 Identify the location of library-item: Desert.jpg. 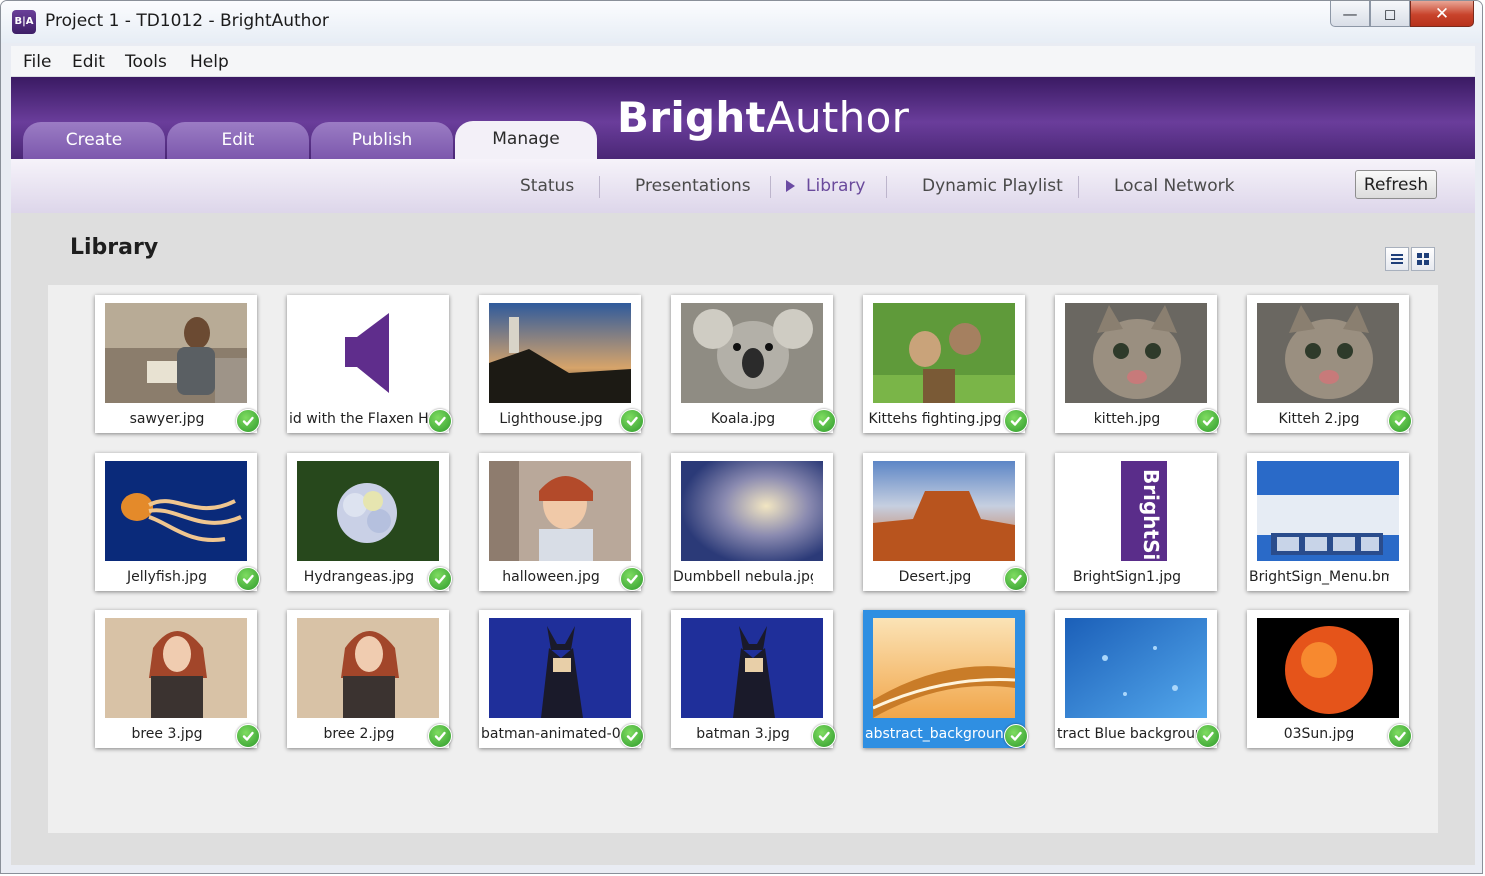
(945, 522).